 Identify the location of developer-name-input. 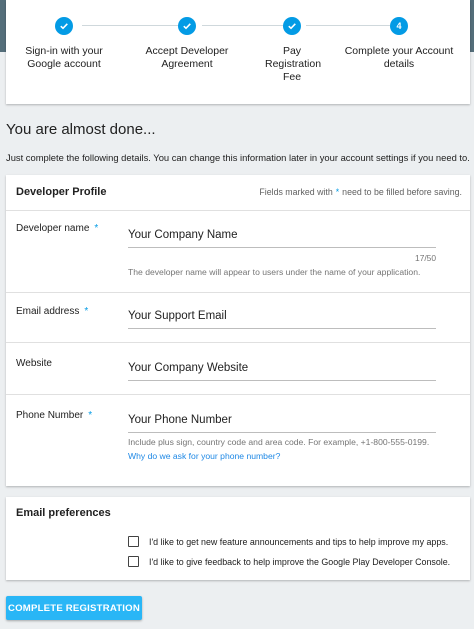
(282, 237).